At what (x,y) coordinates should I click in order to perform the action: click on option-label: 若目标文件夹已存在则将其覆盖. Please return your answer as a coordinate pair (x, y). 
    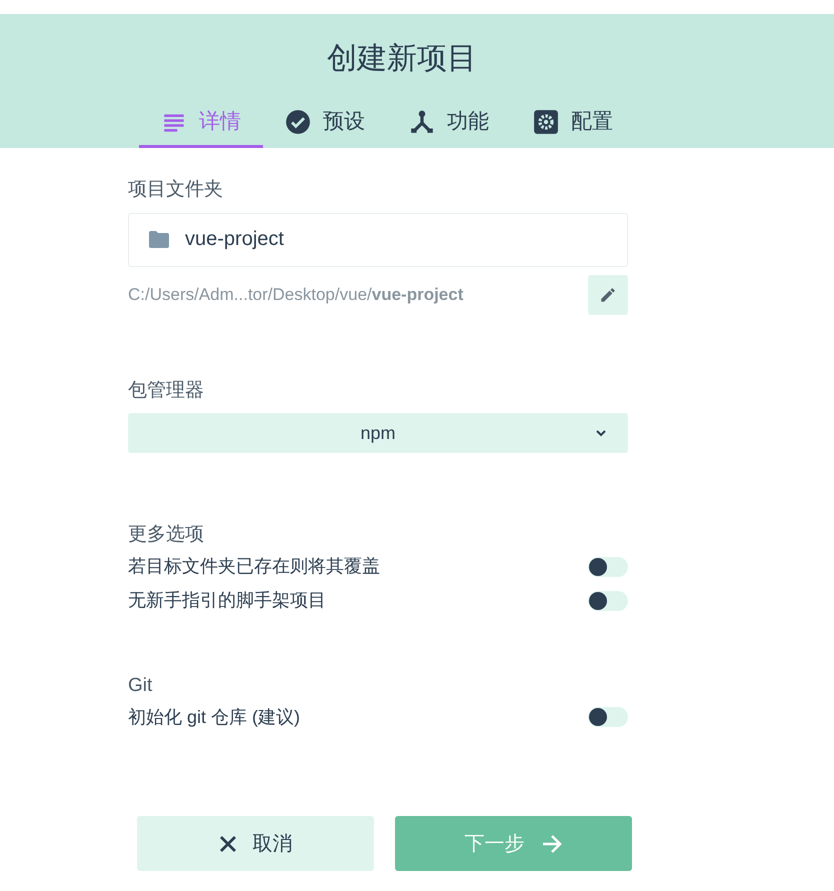
    Looking at the image, I should click on (254, 566).